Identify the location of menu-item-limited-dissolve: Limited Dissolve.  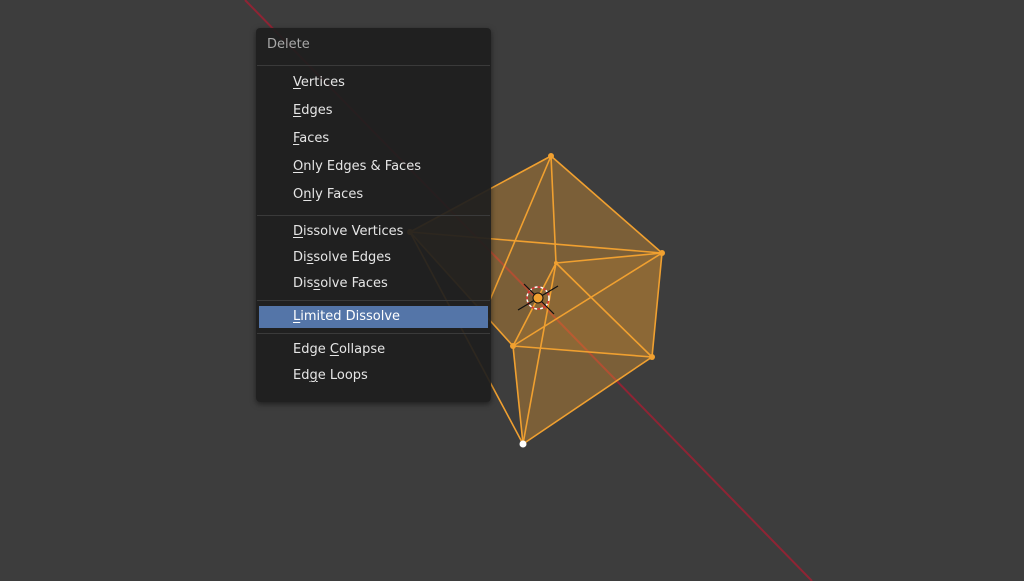
(373, 317).